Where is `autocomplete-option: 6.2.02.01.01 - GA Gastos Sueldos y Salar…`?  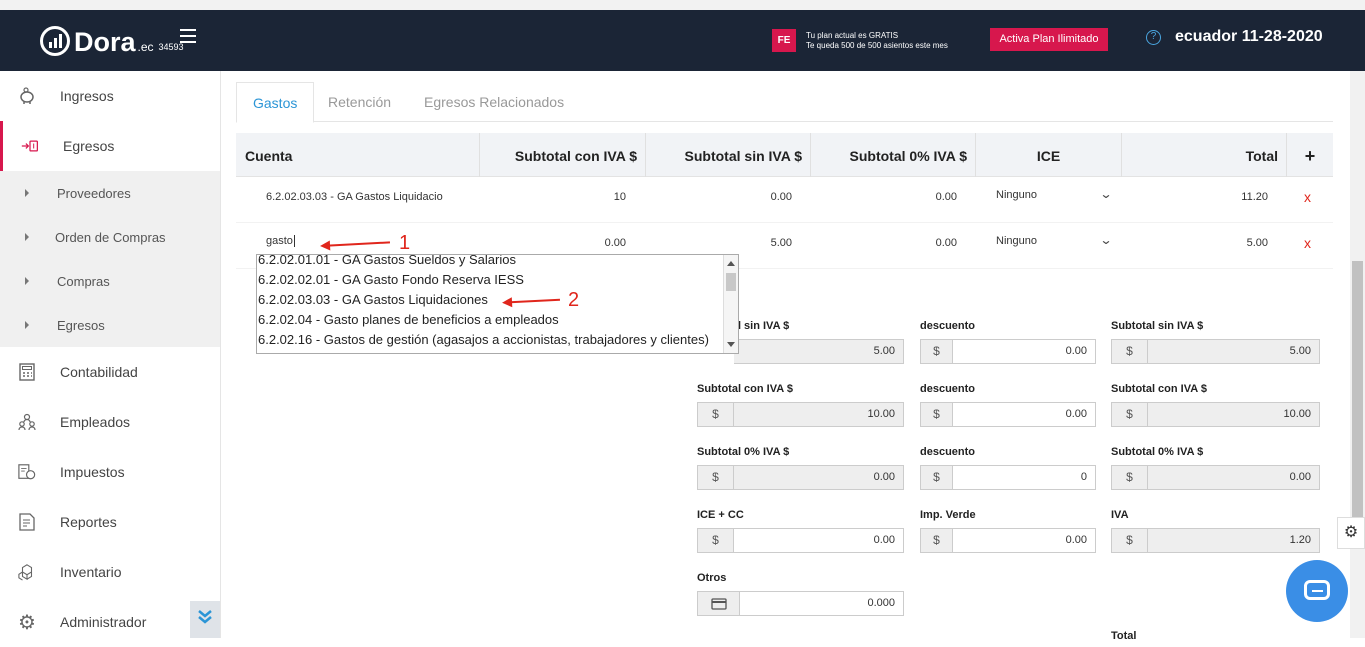 autocomplete-option: 6.2.02.01.01 - GA Gastos Sueldos y Salar… is located at coordinates (387, 262).